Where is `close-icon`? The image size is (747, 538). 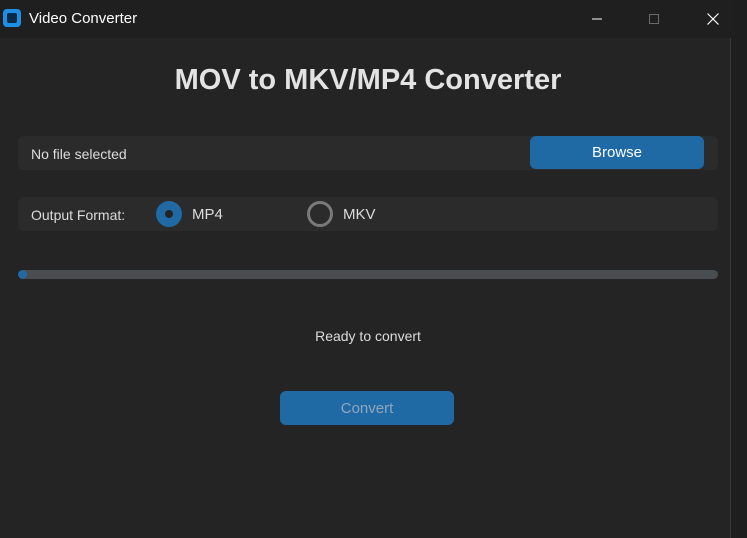 close-icon is located at coordinates (713, 19).